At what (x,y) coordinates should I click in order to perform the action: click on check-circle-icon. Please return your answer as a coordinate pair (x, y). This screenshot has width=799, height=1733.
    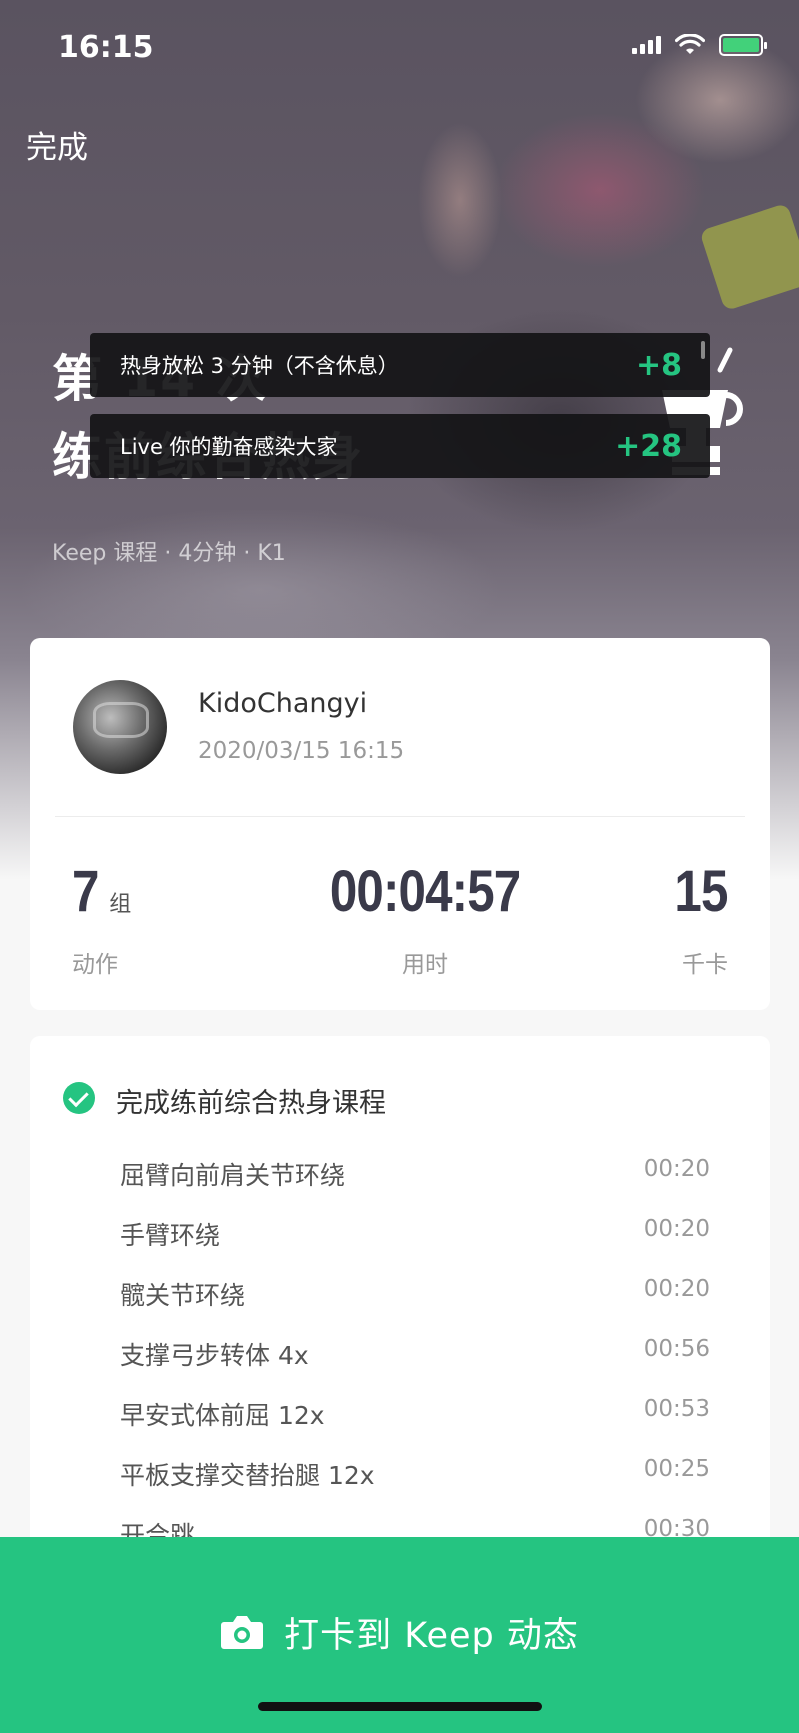
    Looking at the image, I should click on (79, 1098).